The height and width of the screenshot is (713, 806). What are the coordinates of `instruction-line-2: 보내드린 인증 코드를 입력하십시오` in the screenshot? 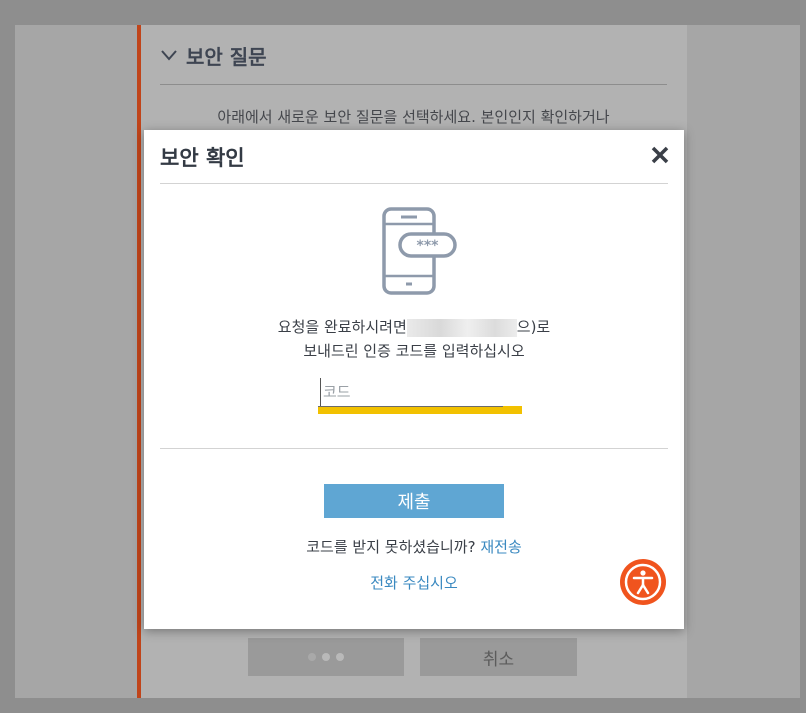 It's located at (414, 351).